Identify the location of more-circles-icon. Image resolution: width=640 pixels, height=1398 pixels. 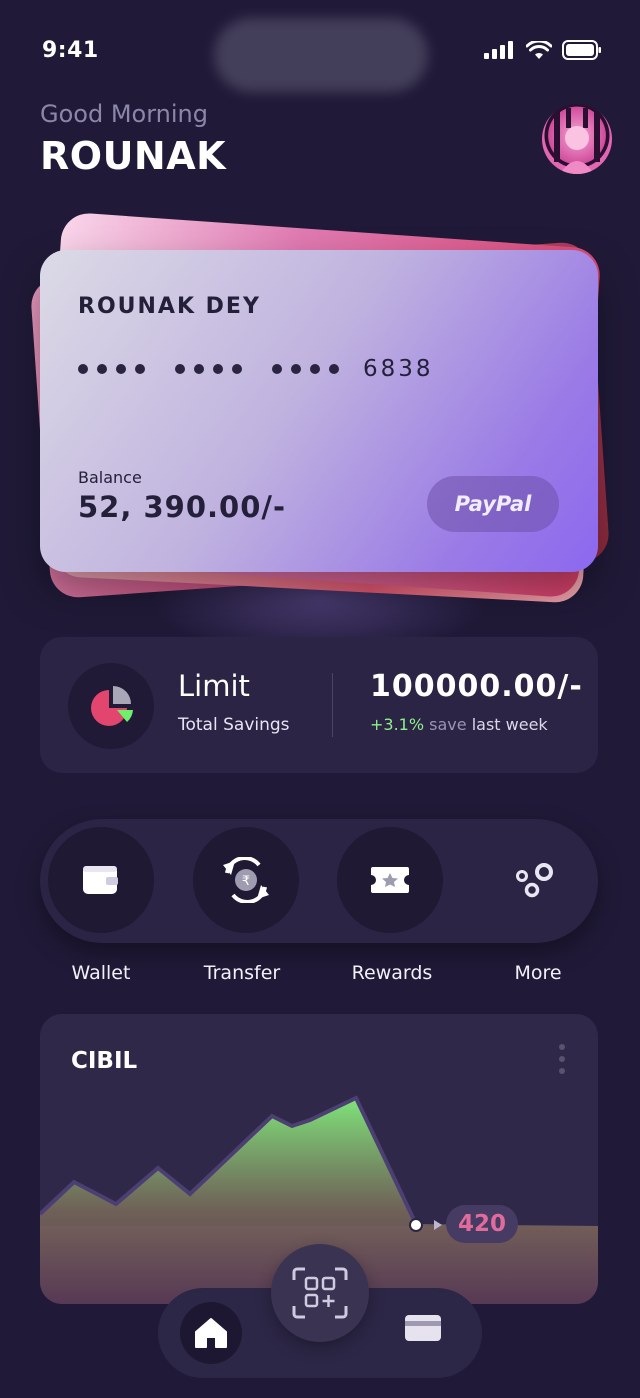
(534, 880).